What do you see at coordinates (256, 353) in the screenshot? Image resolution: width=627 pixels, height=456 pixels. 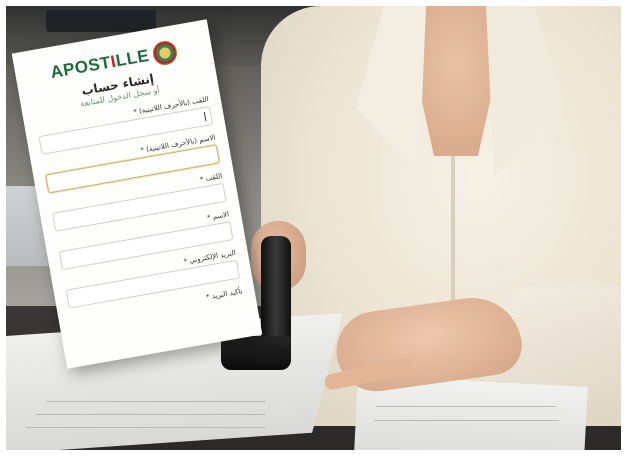 I see `stamp-base` at bounding box center [256, 353].